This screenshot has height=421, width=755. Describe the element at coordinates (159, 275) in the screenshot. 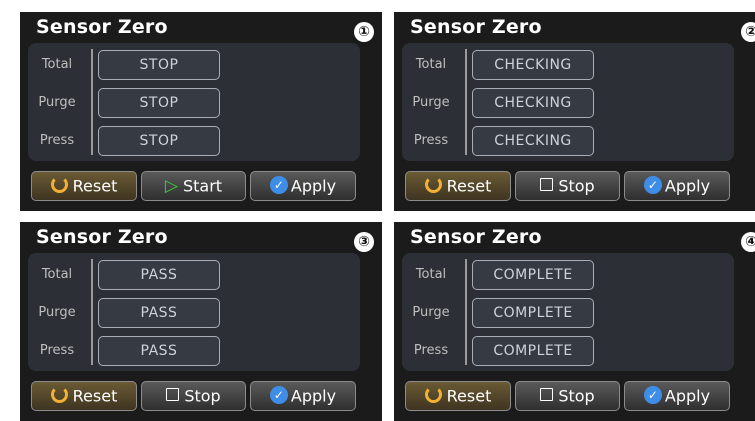

I see `status-total: PASS` at that location.